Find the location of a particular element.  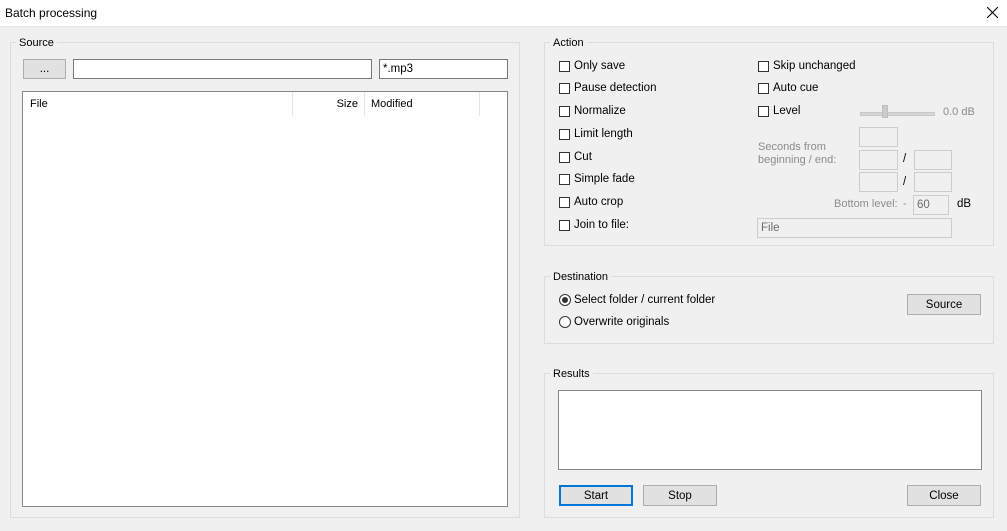

select-folder-label: Select folder / current folder is located at coordinates (645, 300).